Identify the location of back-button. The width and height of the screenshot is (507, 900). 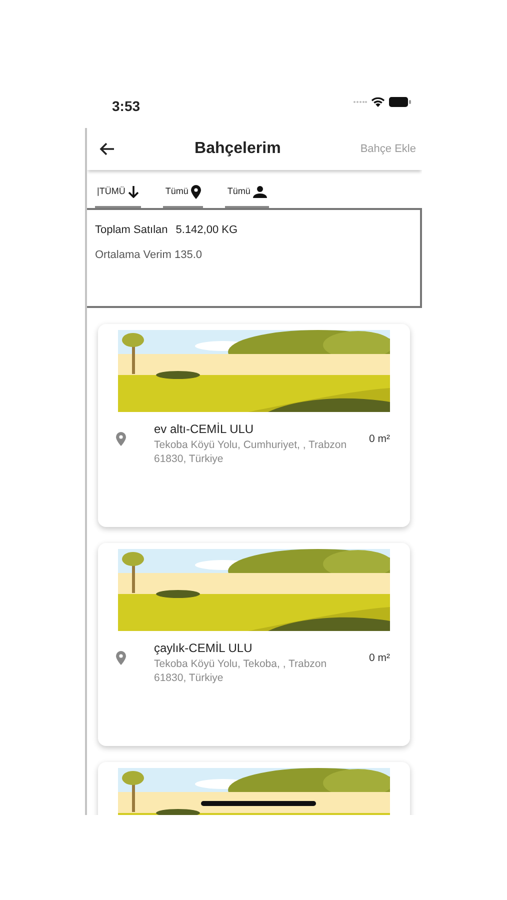
(107, 149).